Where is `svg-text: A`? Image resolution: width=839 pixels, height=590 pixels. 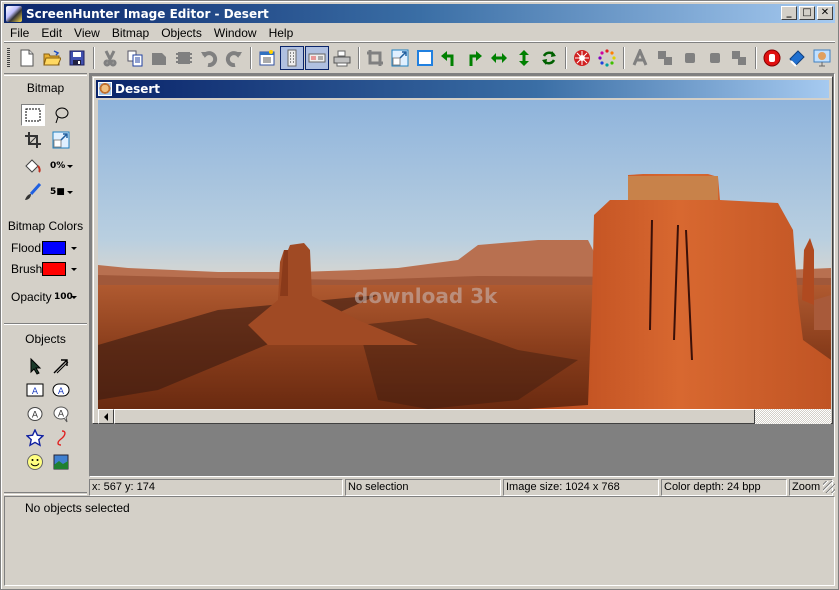 svg-text: A is located at coordinates (35, 392).